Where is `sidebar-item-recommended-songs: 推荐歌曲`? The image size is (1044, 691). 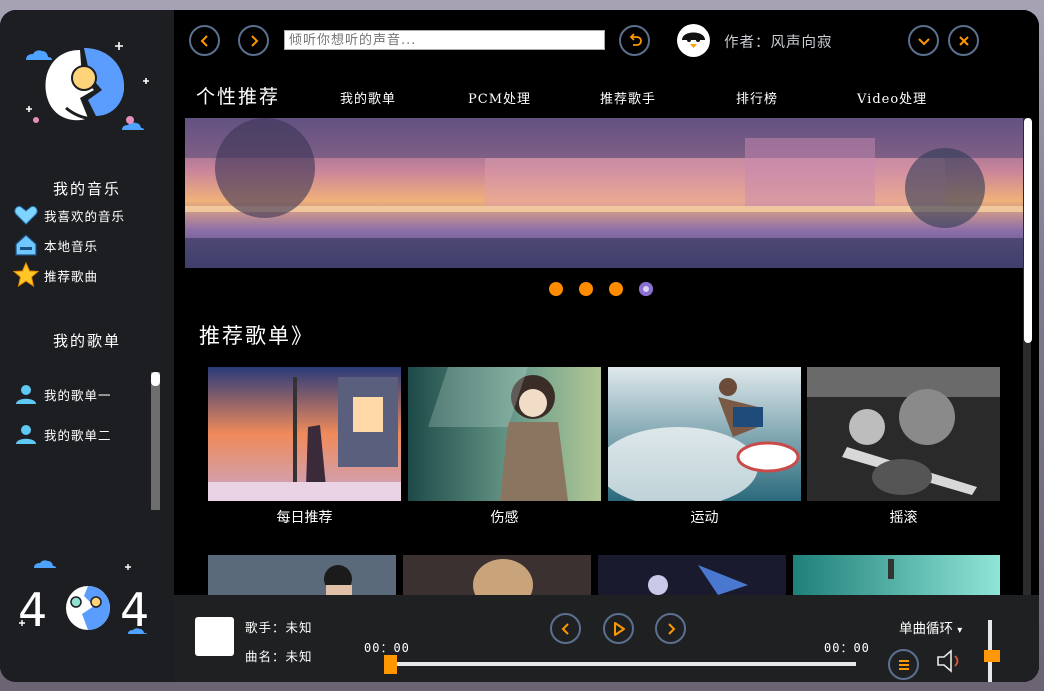
sidebar-item-recommended-songs: 推荐歌曲 is located at coordinates (55, 275).